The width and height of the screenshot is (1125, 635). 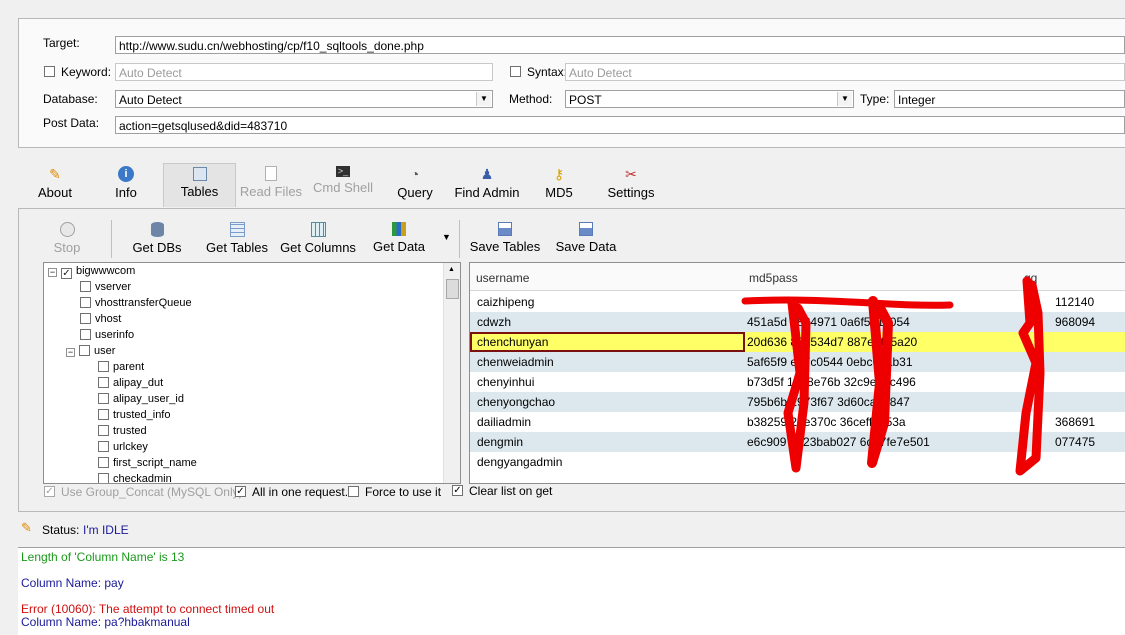 What do you see at coordinates (586, 238) in the screenshot?
I see `save-data-button: Save Data` at bounding box center [586, 238].